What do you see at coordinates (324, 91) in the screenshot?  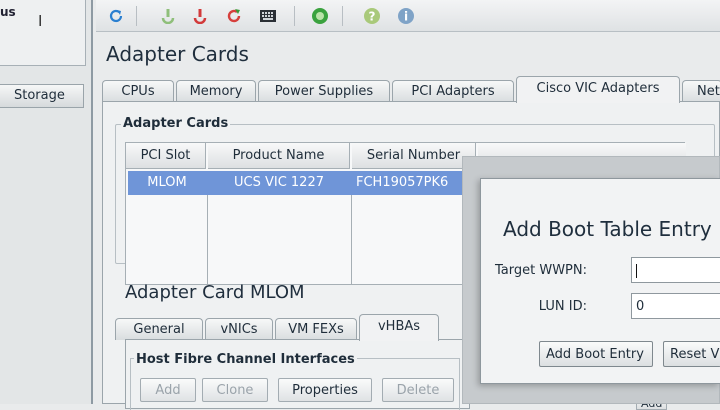 I see `tab-power-supplies: Power Supplies` at bounding box center [324, 91].